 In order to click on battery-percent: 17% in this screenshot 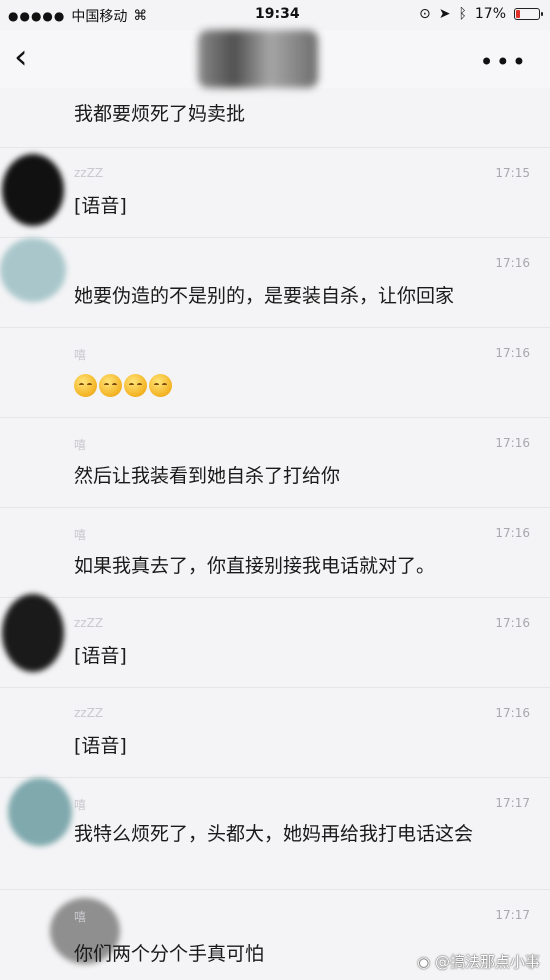, I will do `click(490, 14)`.